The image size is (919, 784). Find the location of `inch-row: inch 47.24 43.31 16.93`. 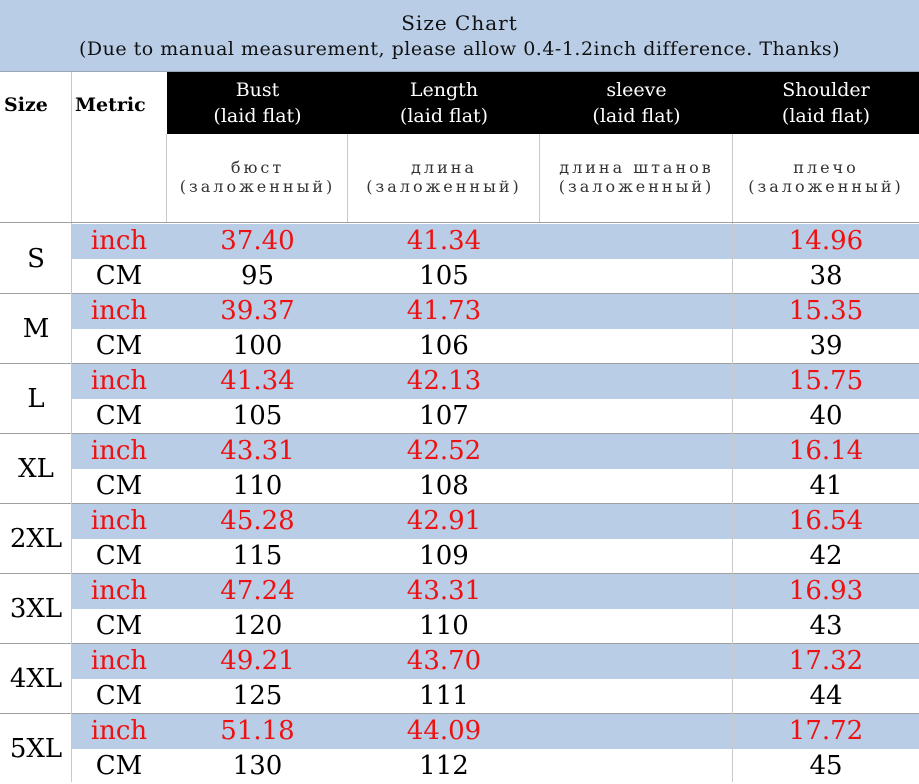

inch-row: inch 47.24 43.31 16.93 is located at coordinates (495, 591).